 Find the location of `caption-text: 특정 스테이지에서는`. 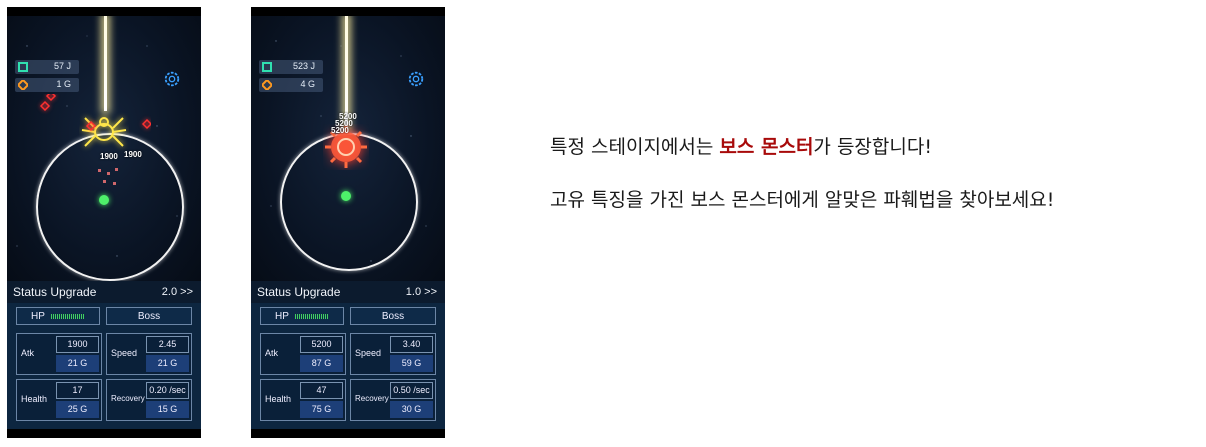

caption-text: 특정 스테이지에서는 is located at coordinates (635, 147).